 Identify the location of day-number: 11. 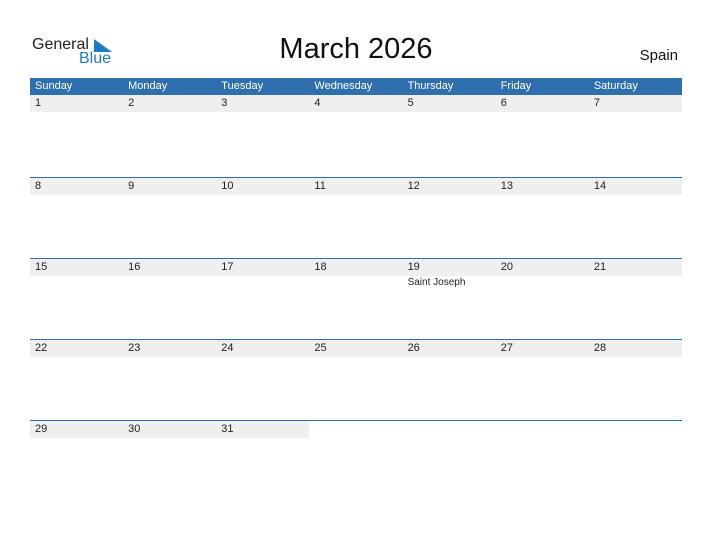
(356, 186).